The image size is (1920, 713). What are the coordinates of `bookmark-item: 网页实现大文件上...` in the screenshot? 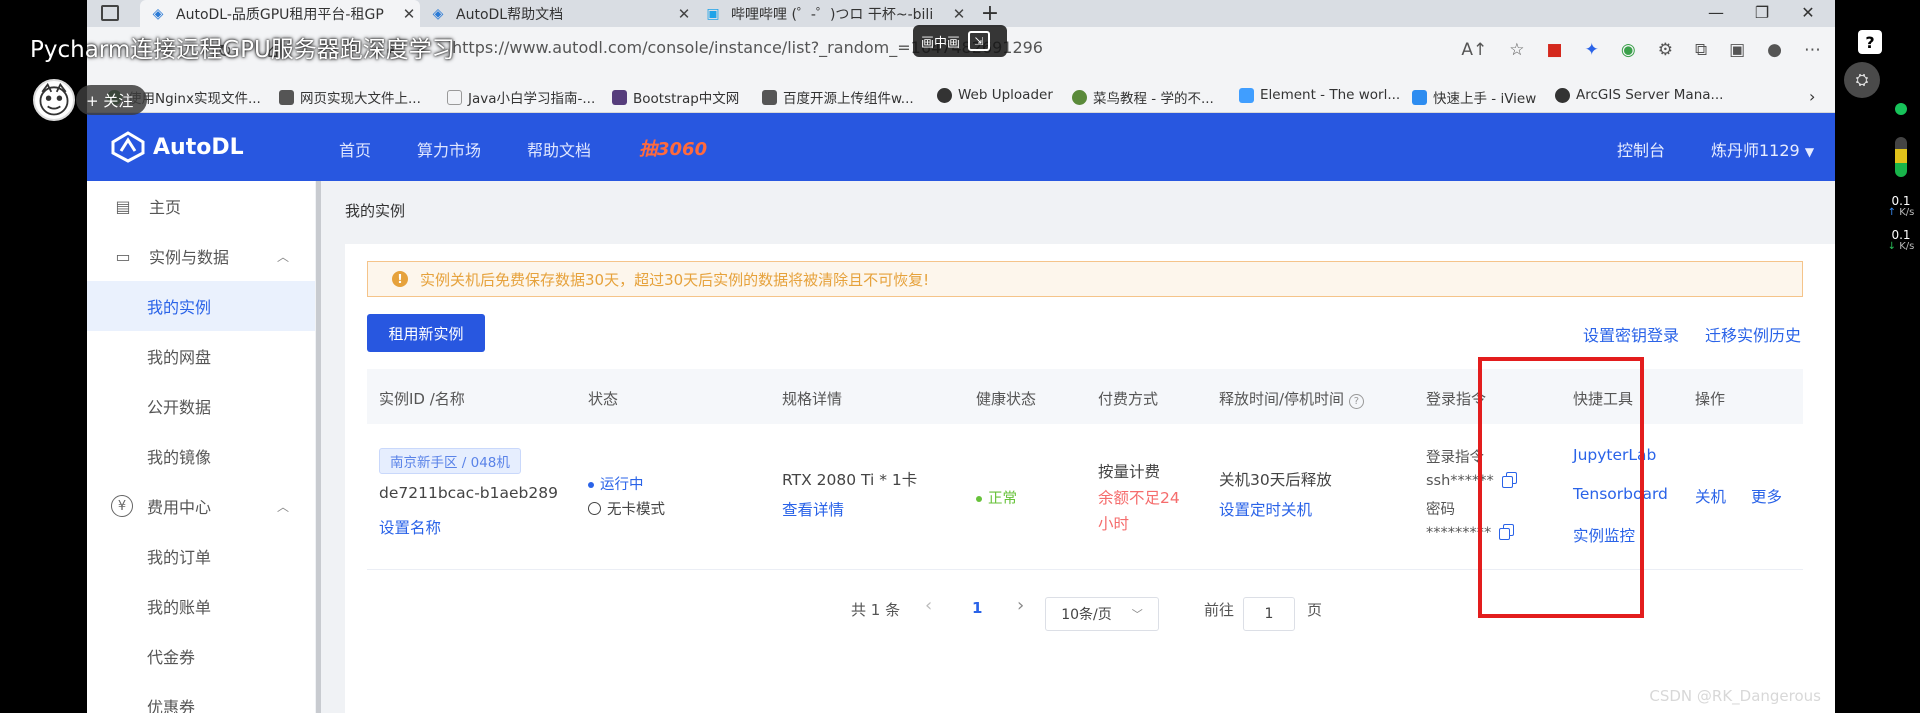 It's located at (350, 97).